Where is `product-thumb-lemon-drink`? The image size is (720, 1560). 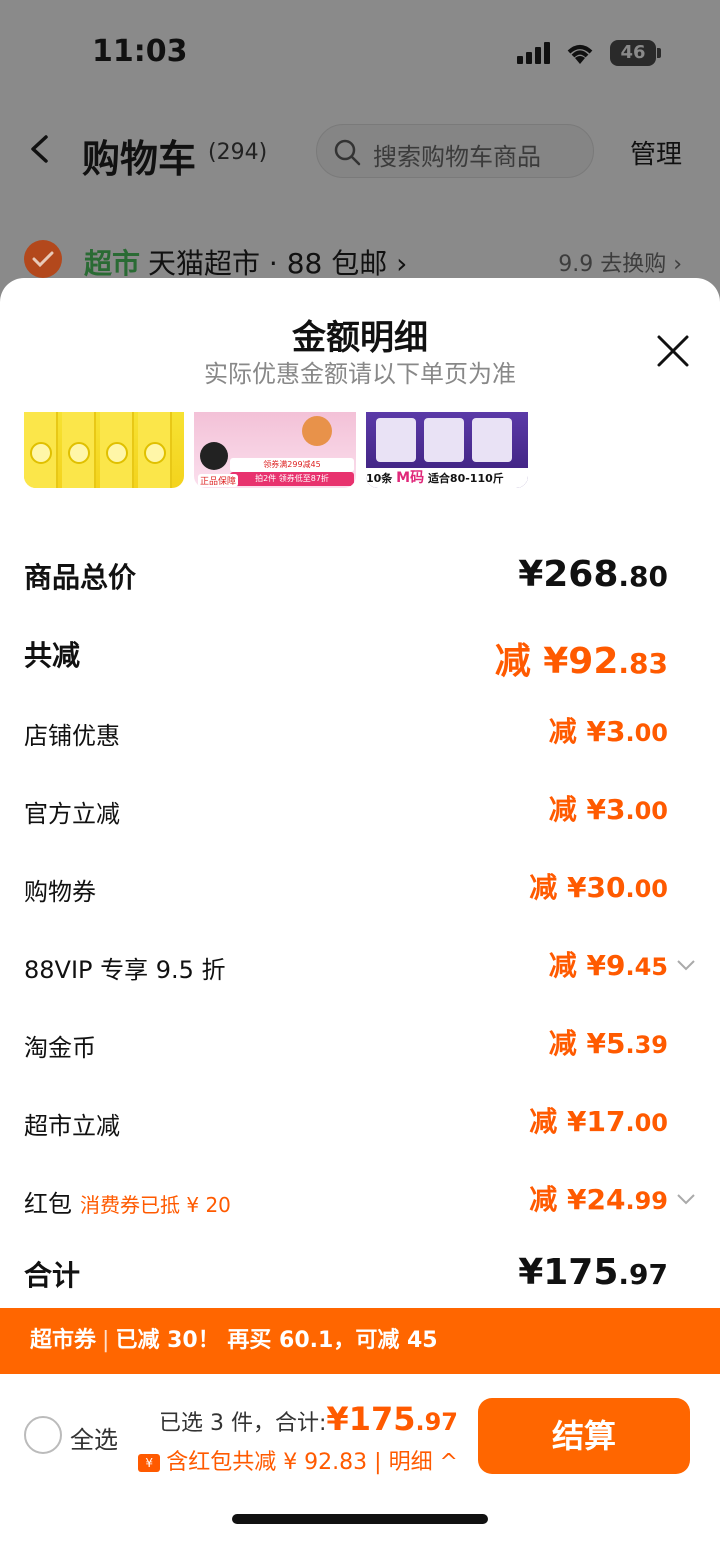
product-thumb-lemon-drink is located at coordinates (104, 450).